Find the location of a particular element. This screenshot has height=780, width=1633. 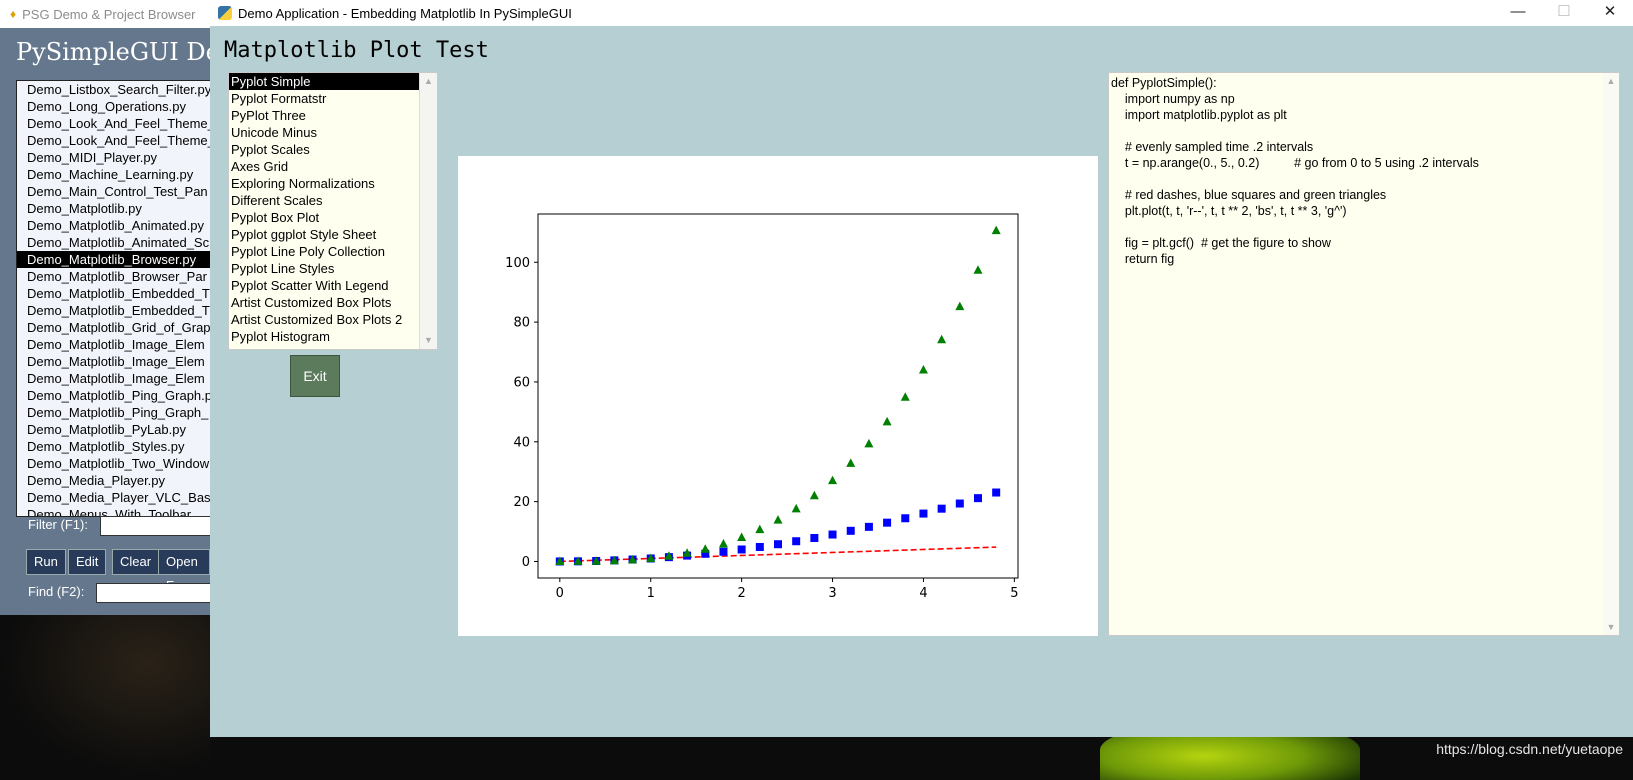

listbox-scrollbar: ▲ ▼ is located at coordinates (428, 211).